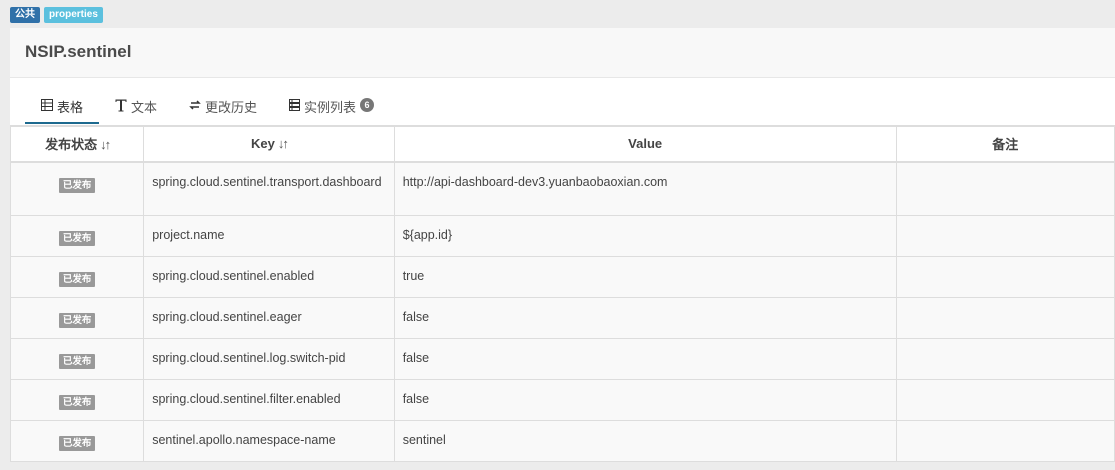  Describe the element at coordinates (269, 441) in the screenshot. I see `key-cell: sentinel.apollo.namespace-name` at that location.